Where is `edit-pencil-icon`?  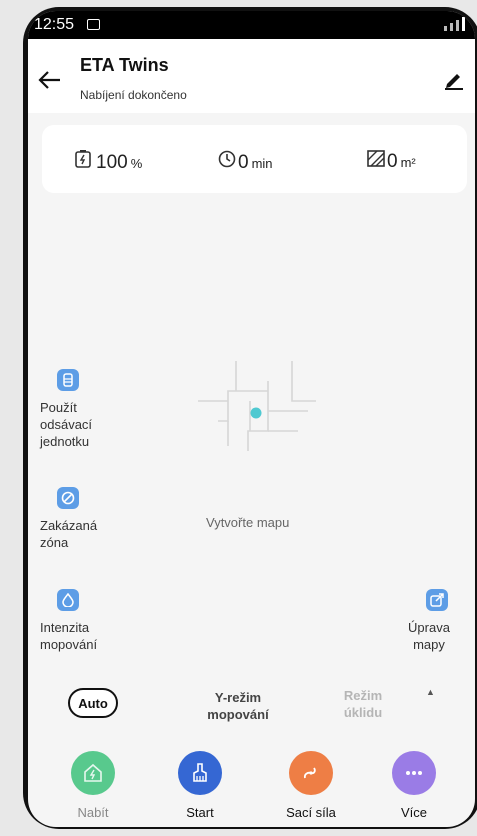
edit-pencil-icon is located at coordinates (454, 79).